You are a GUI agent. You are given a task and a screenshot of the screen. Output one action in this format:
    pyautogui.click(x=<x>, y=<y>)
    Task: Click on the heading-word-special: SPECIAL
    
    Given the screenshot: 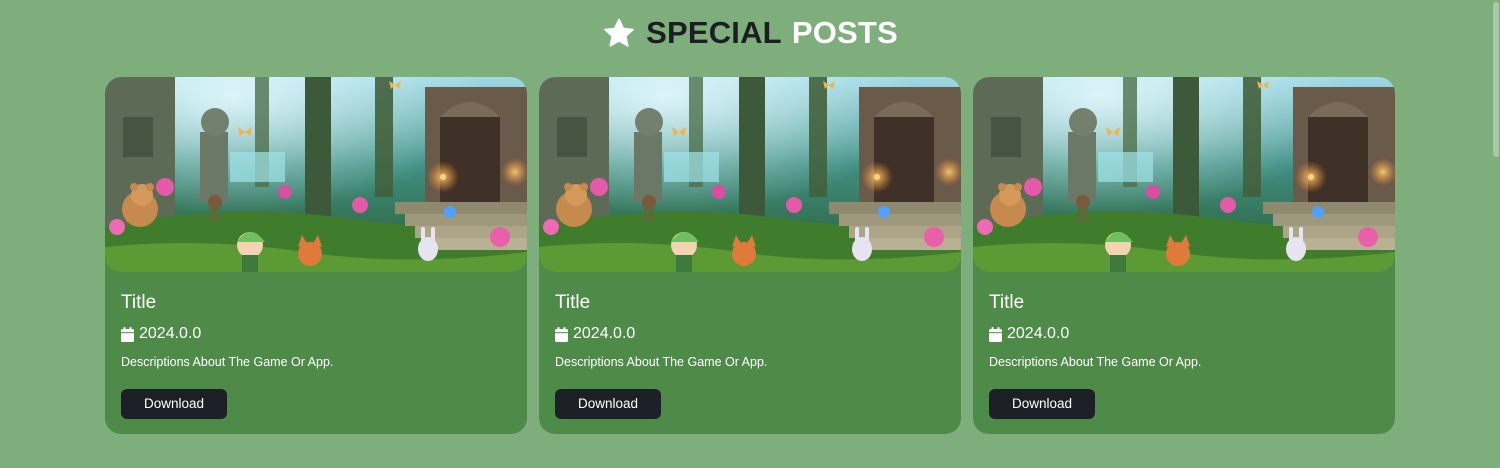 What is the action you would take?
    pyautogui.click(x=714, y=32)
    